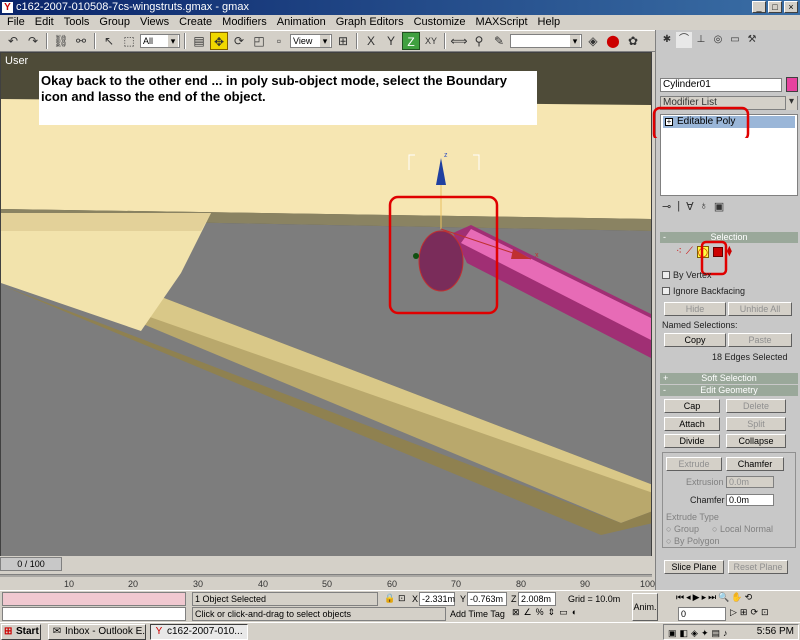 The width and height of the screenshot is (800, 640). Describe the element at coordinates (244, 22) in the screenshot. I see `menu-modifiers: Modifiers` at that location.